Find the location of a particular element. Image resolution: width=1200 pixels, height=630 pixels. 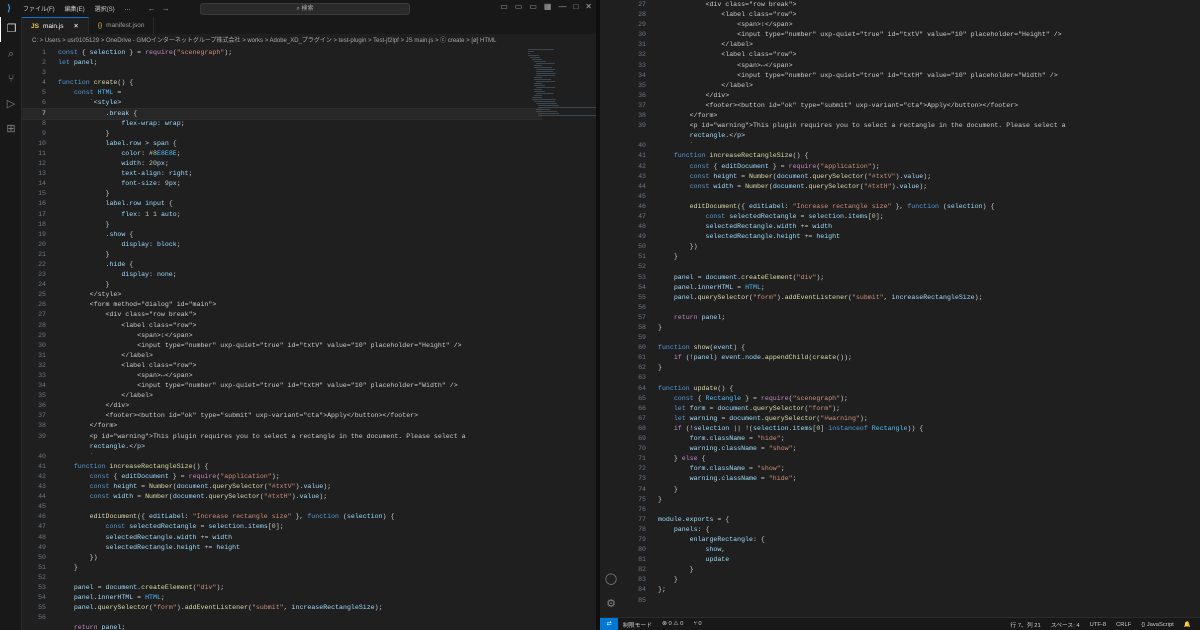

notifications-bell-icon: 🔔 is located at coordinates (1187, 625).